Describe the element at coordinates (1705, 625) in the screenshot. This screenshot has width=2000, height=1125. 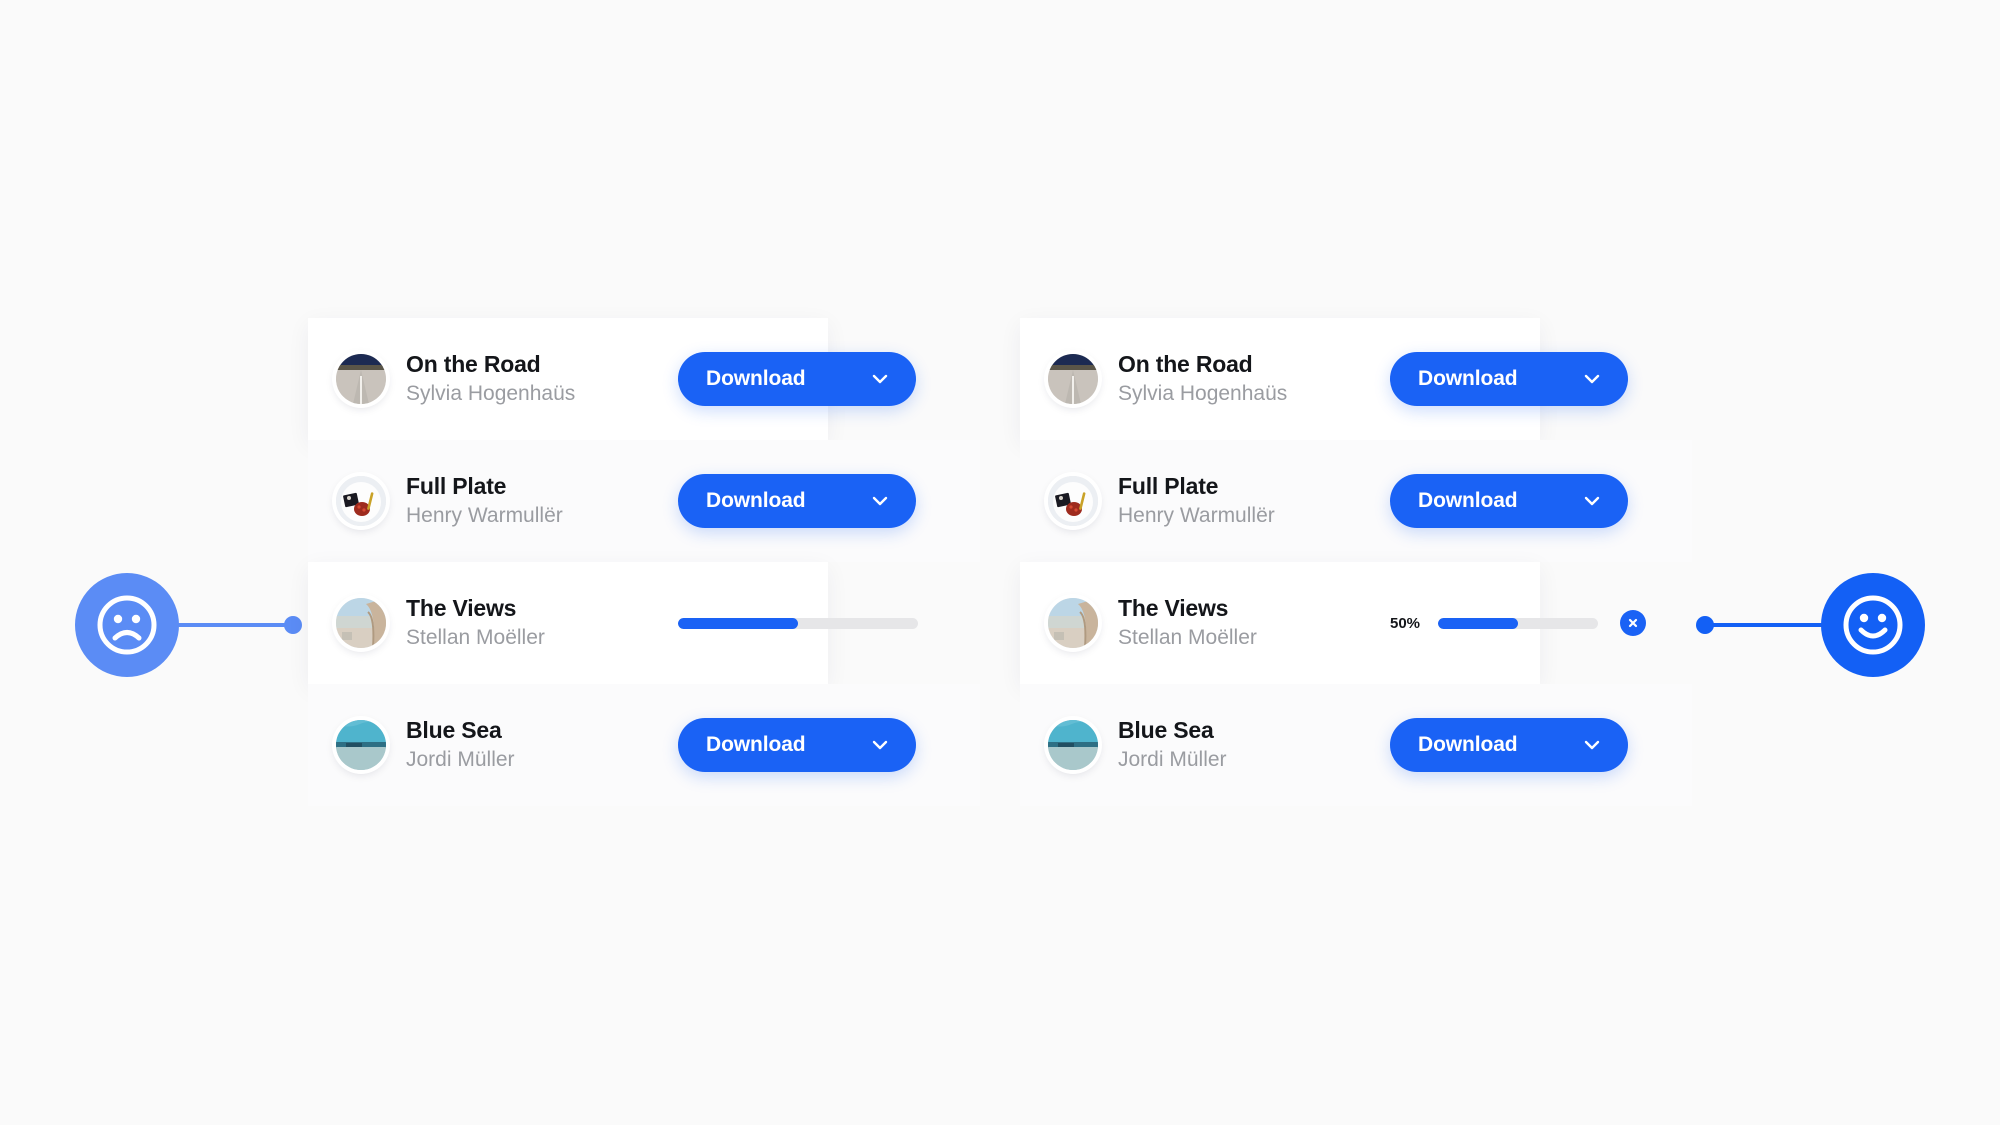
I see `connector-dot-right` at that location.